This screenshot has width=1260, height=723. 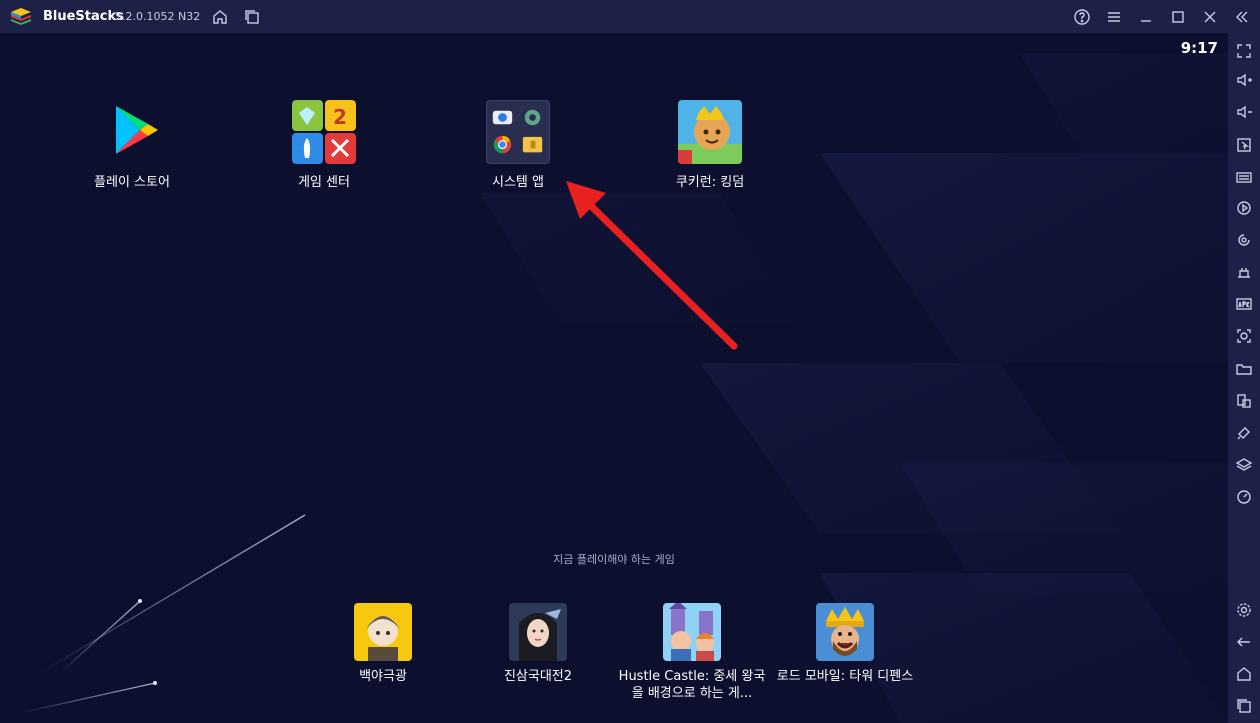 I want to click on system-apps-folder-icon, so click(x=518, y=132).